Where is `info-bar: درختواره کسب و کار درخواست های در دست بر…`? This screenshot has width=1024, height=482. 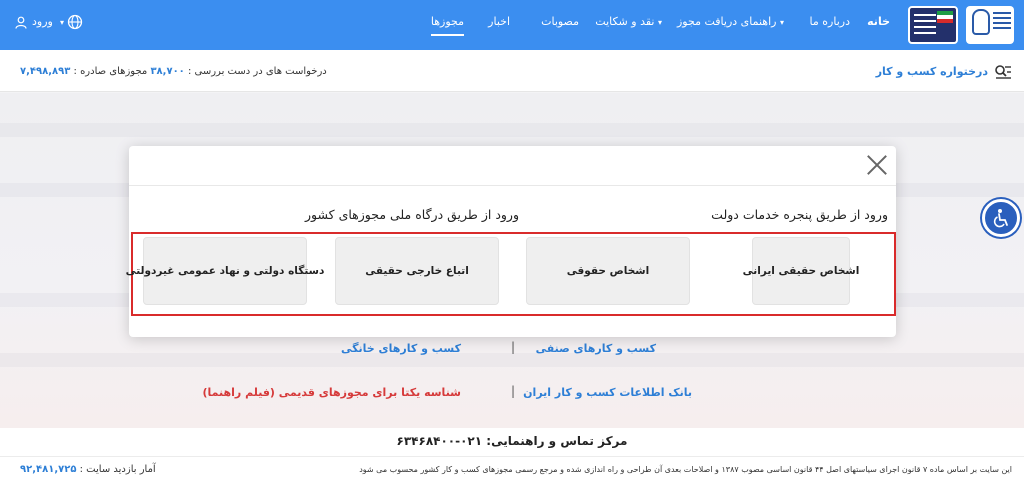 info-bar: درختواره کسب و کار درخواست های در دست بر… is located at coordinates (512, 71).